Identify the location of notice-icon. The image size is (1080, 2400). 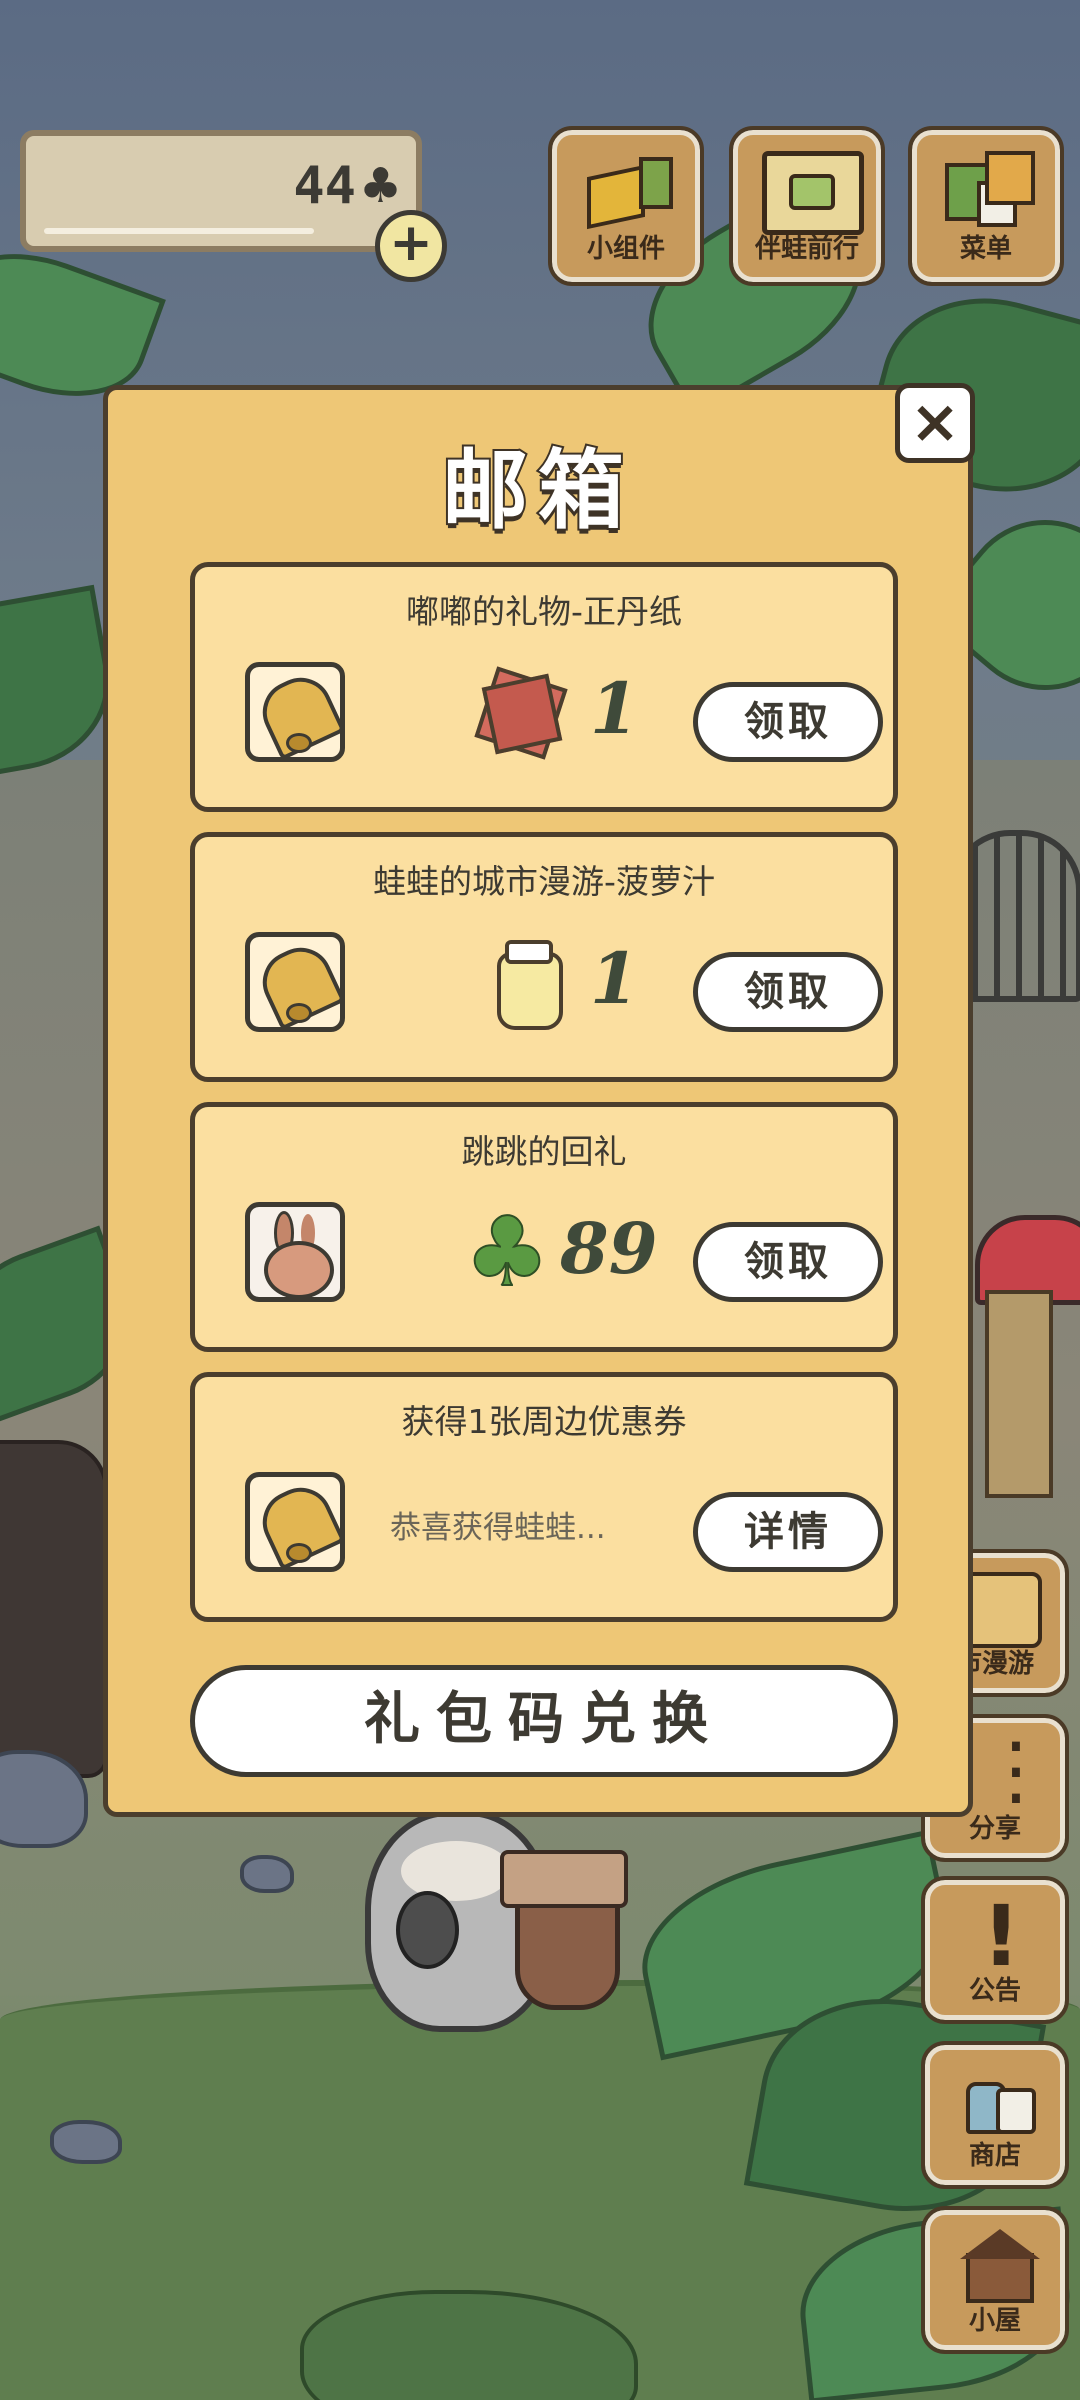
(997, 1936).